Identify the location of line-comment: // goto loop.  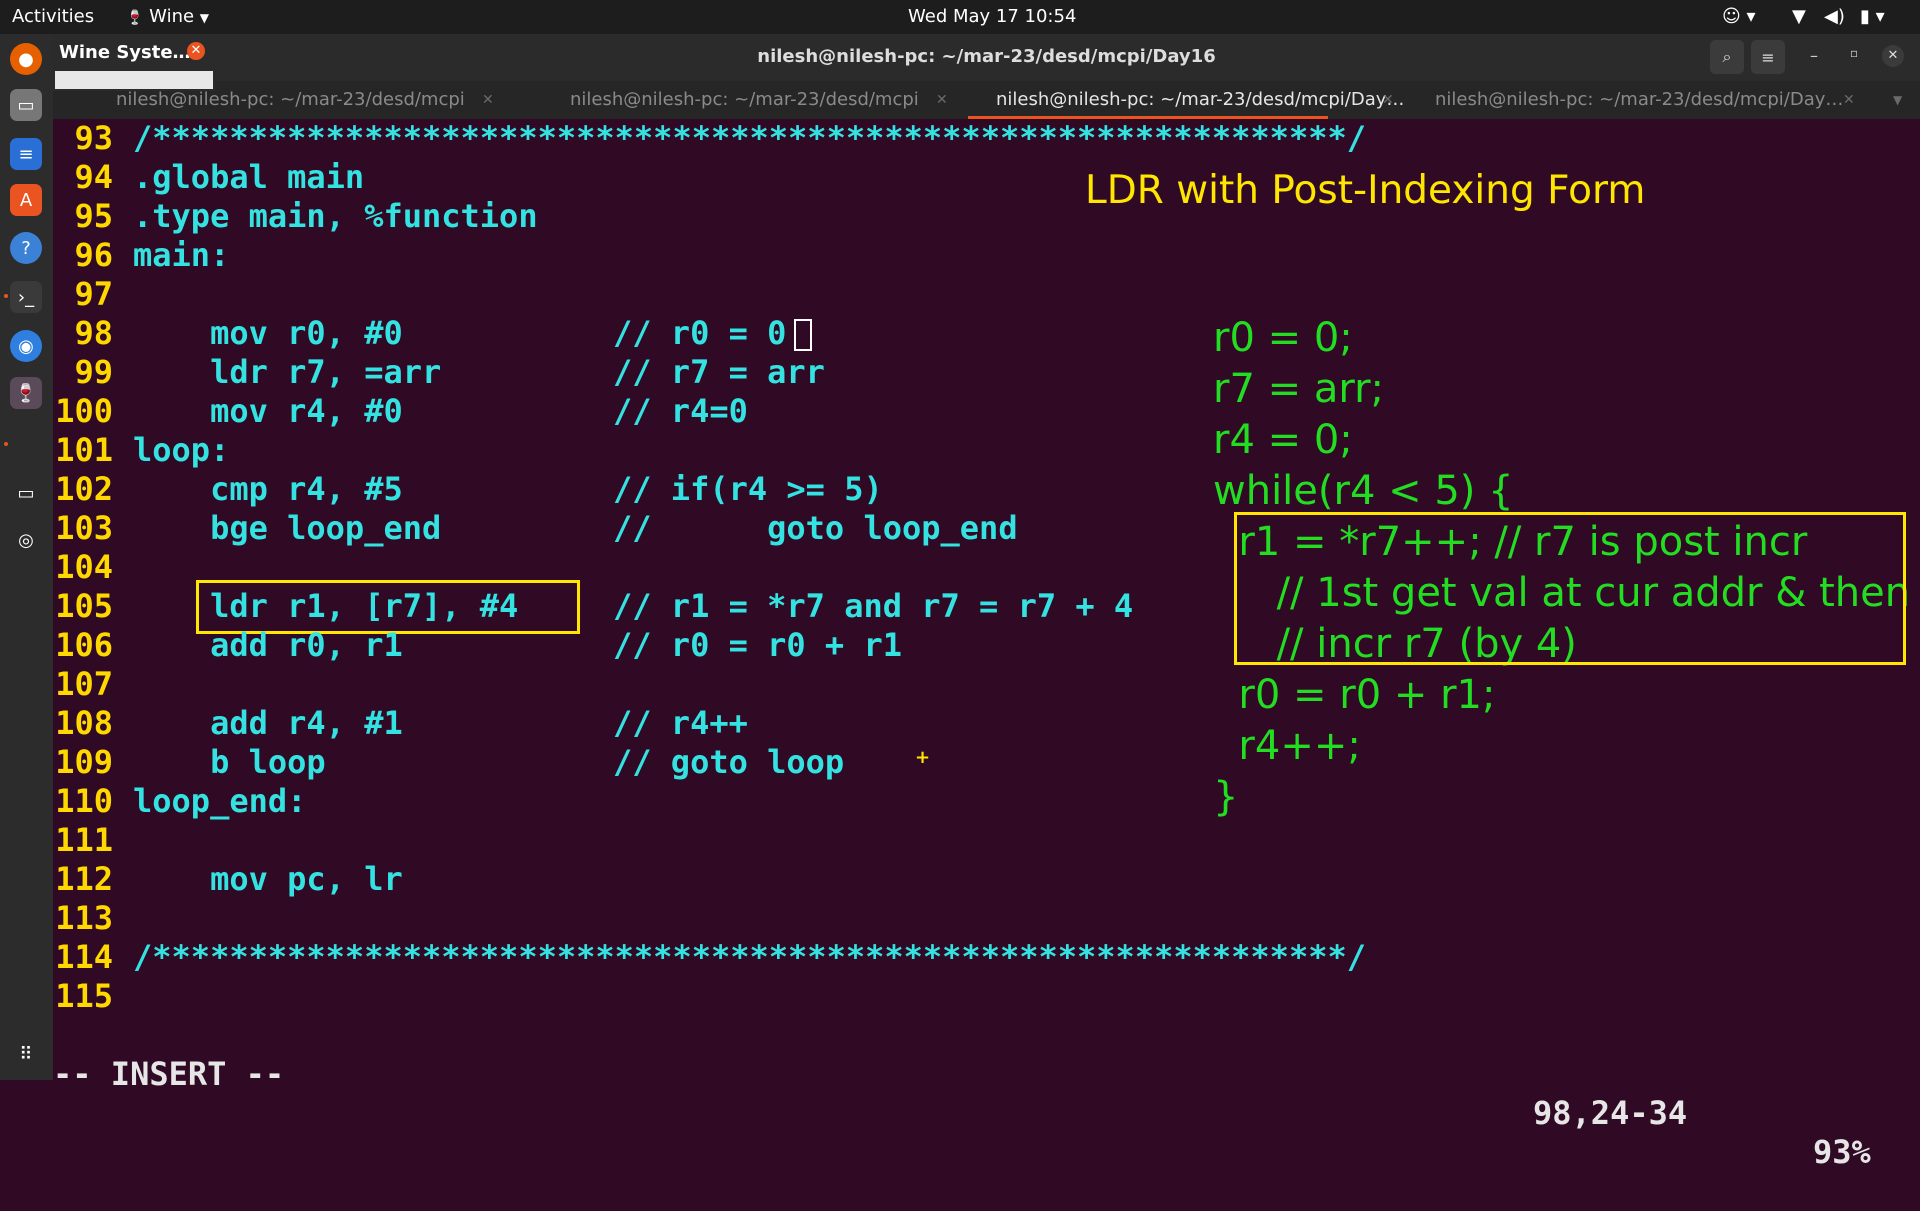
(729, 762).